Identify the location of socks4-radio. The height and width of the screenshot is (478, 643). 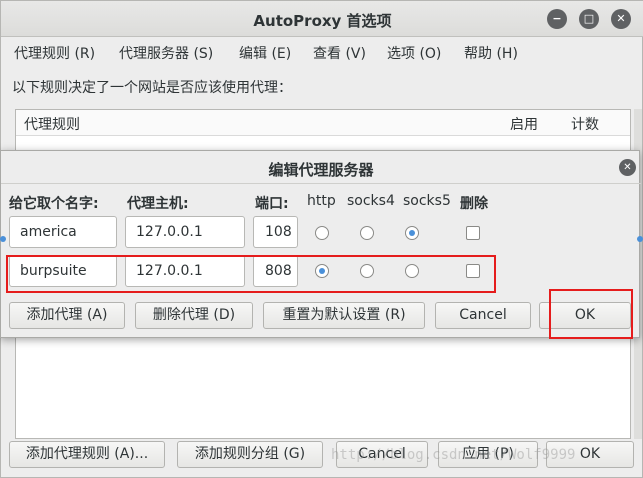
(367, 233).